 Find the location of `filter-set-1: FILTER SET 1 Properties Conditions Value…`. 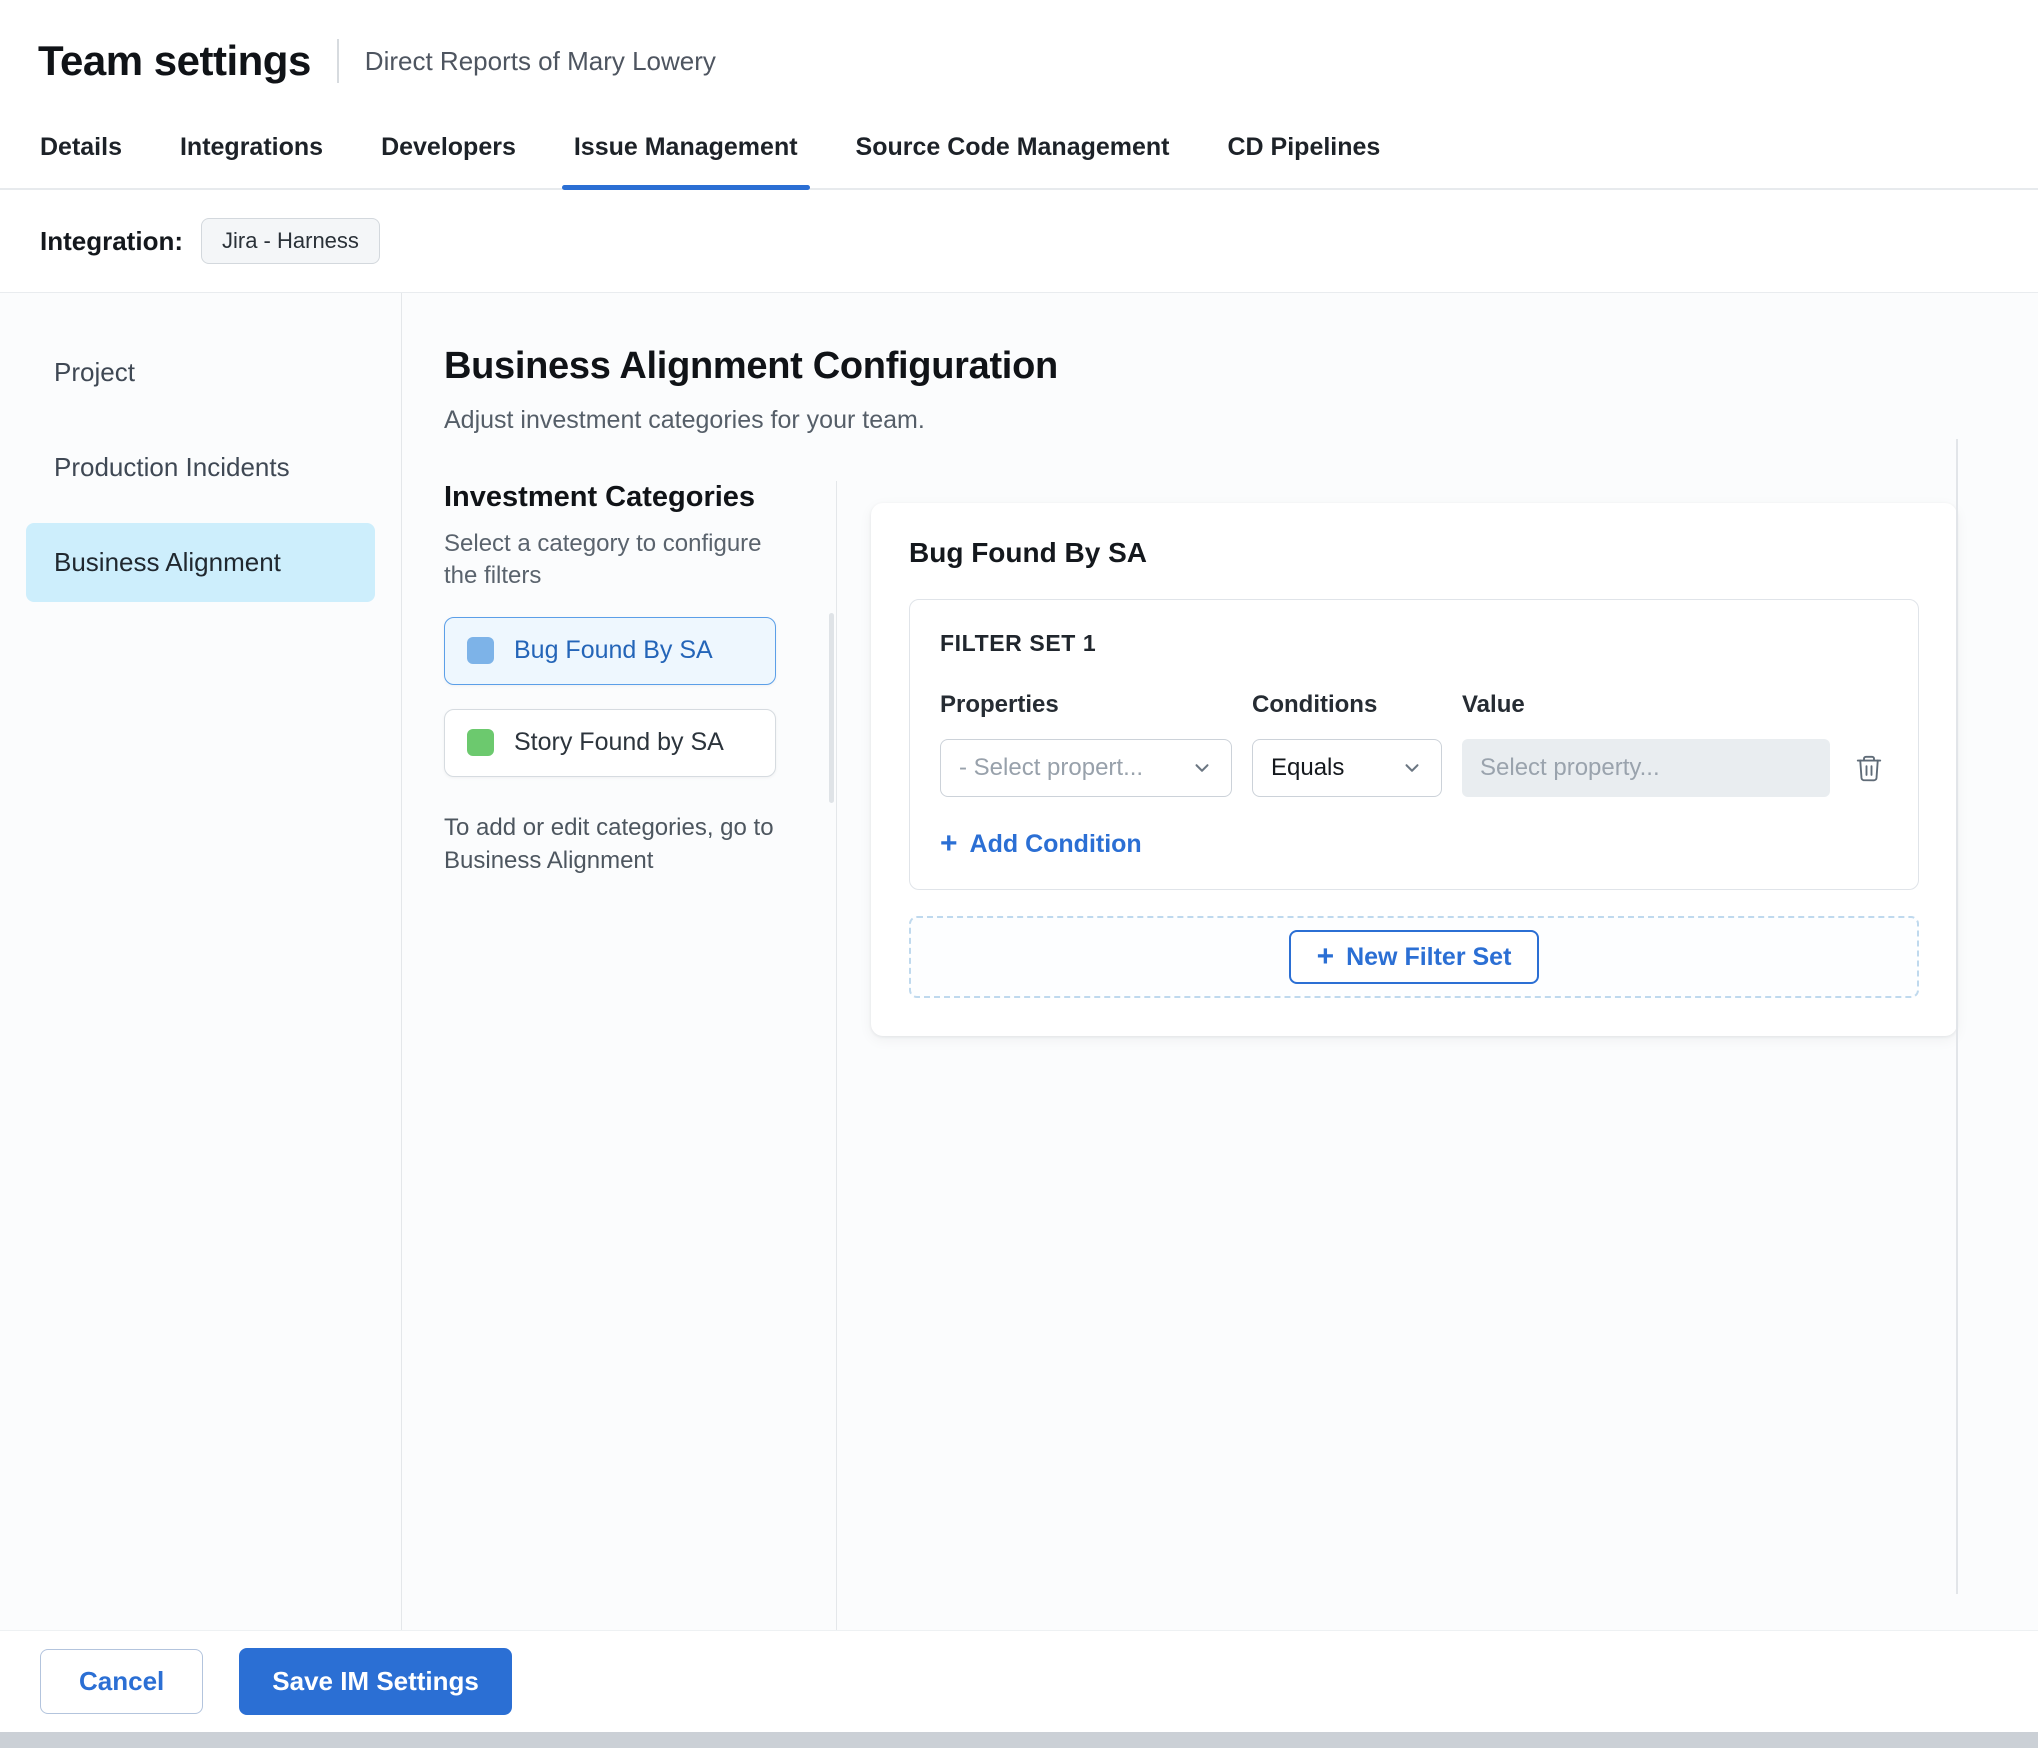

filter-set-1: FILTER SET 1 Properties Conditions Value… is located at coordinates (1414, 744).